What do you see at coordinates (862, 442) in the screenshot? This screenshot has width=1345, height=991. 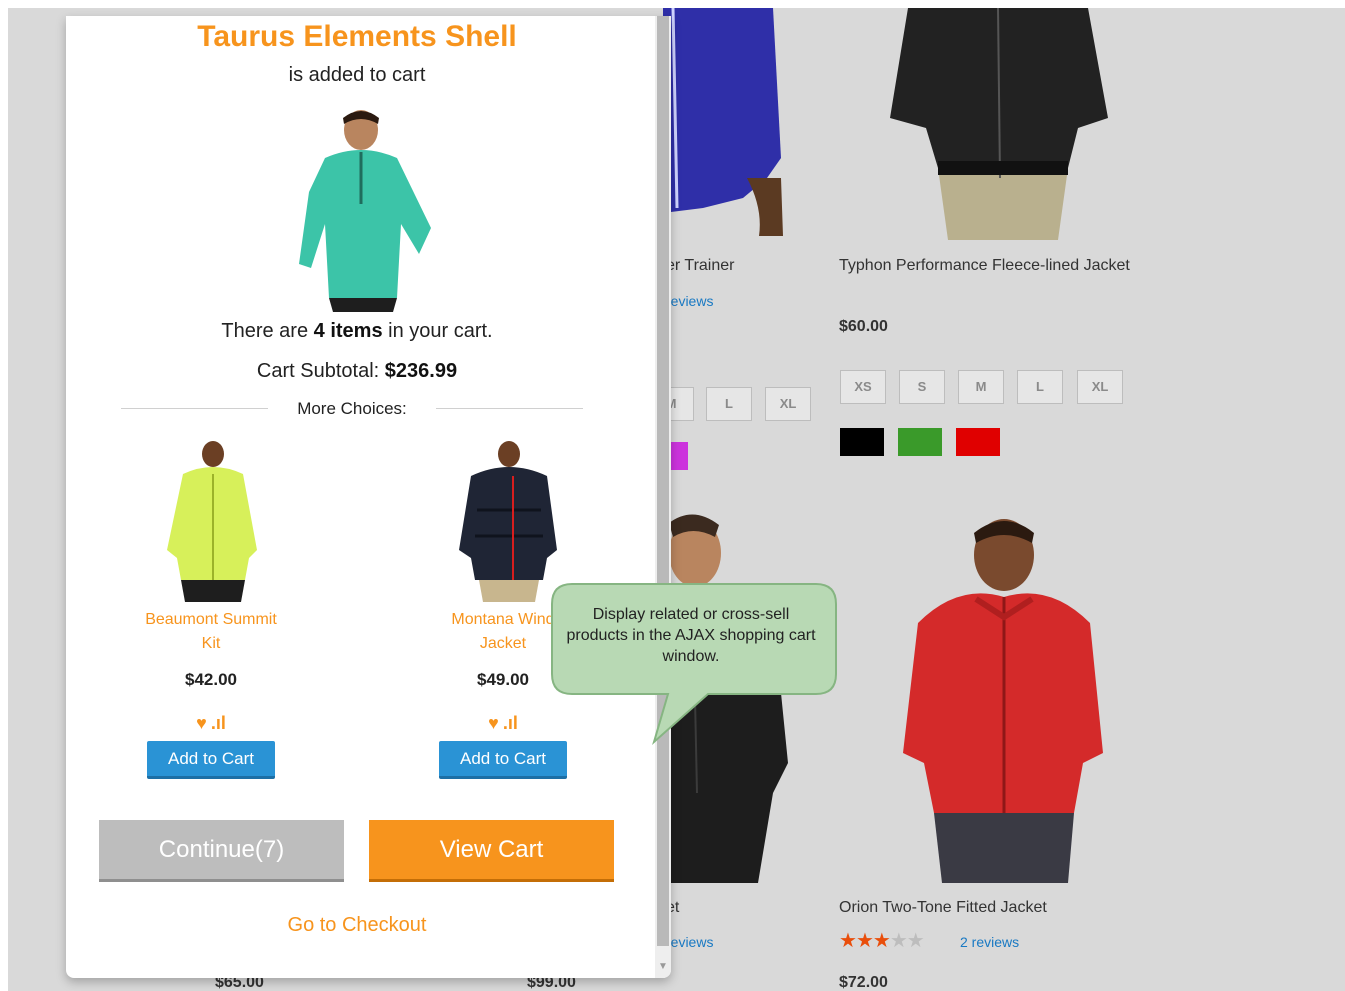 I see `color-swatch-black` at bounding box center [862, 442].